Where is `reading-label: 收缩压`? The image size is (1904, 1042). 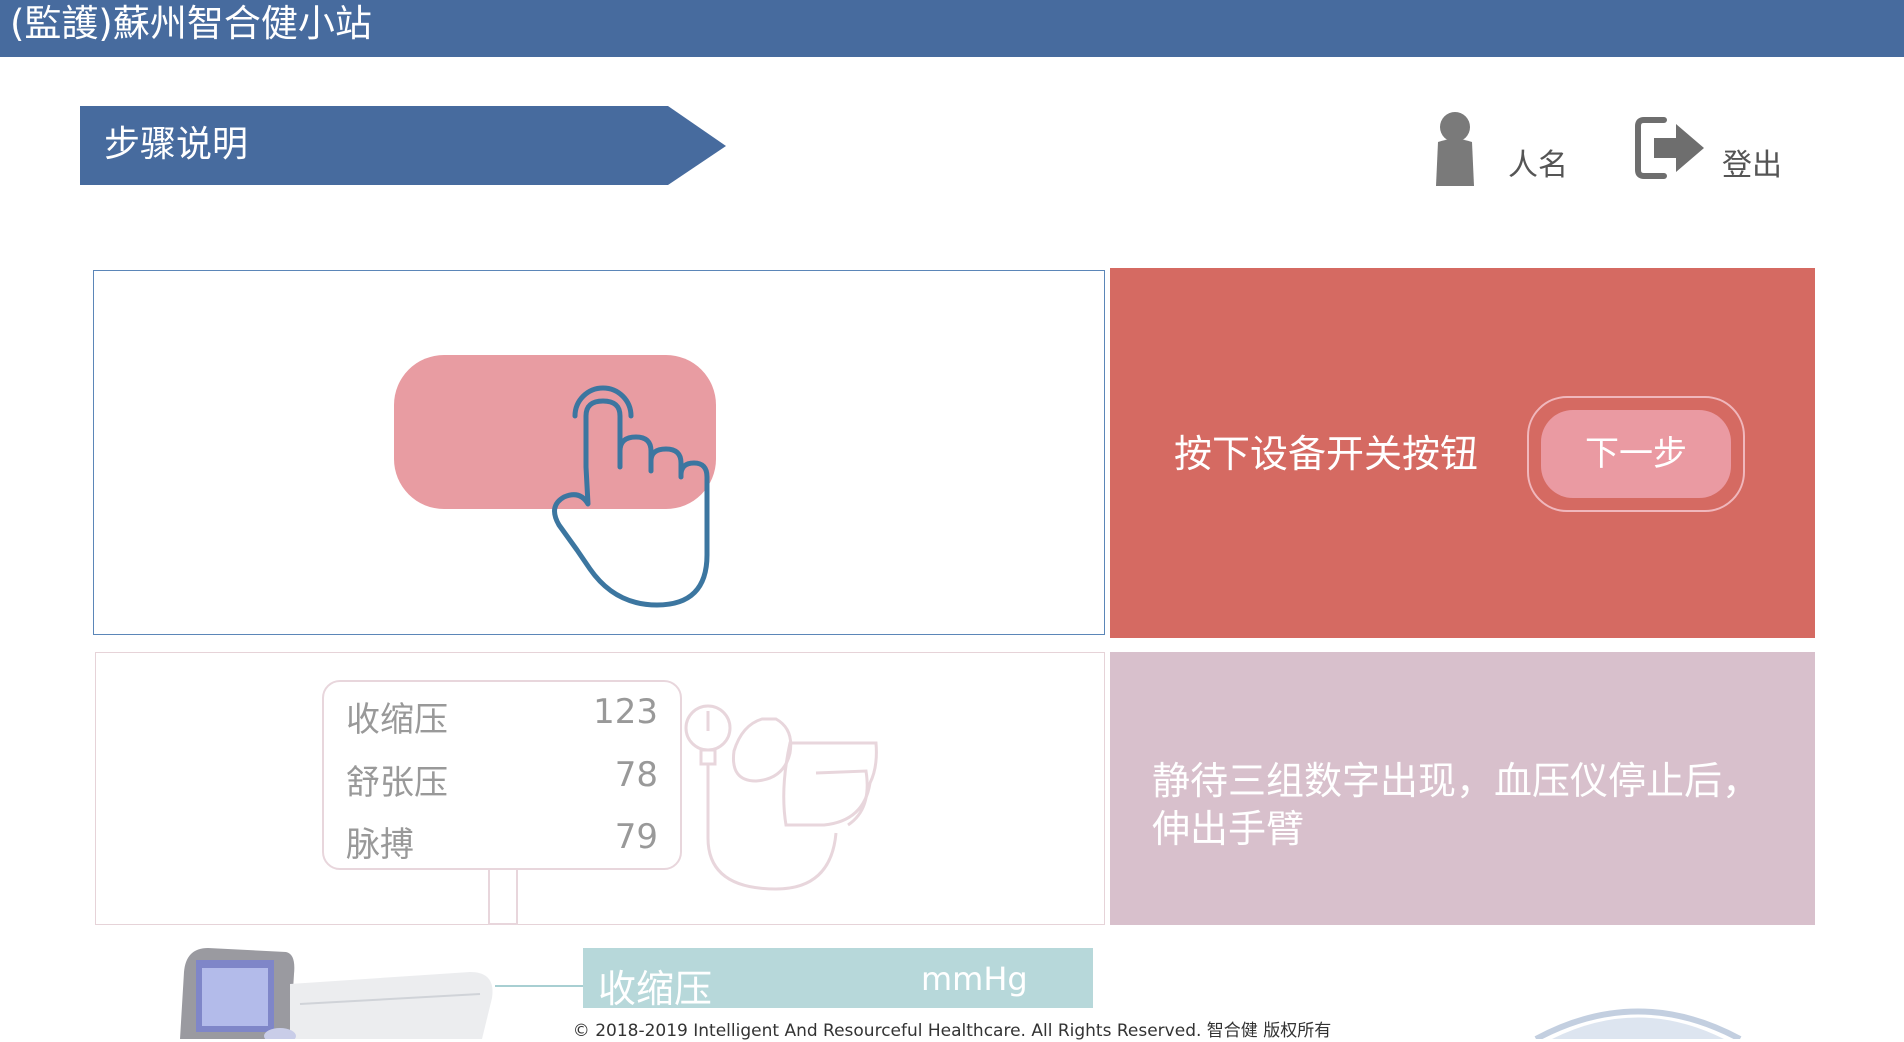
reading-label: 收缩压 is located at coordinates (397, 720).